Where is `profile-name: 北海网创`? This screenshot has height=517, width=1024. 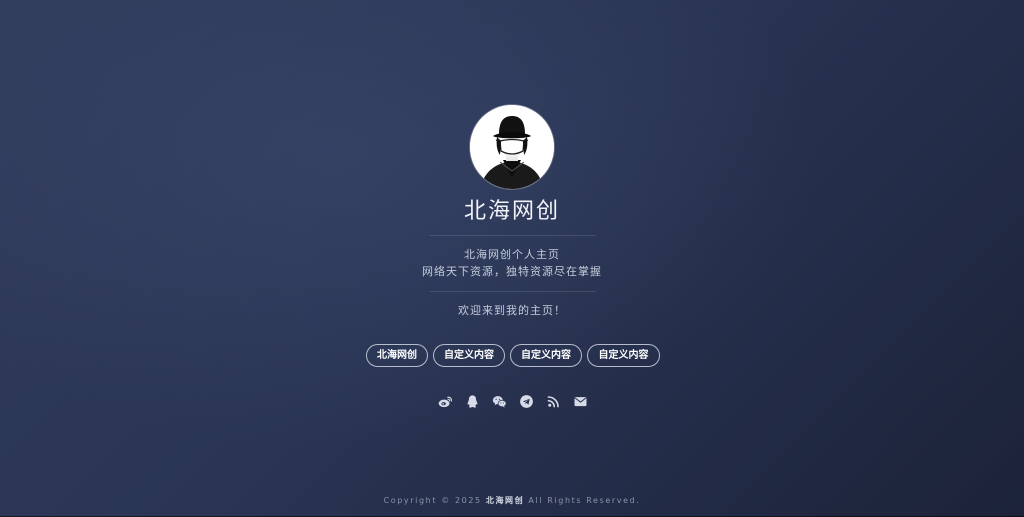
profile-name: 北海网创 is located at coordinates (511, 211).